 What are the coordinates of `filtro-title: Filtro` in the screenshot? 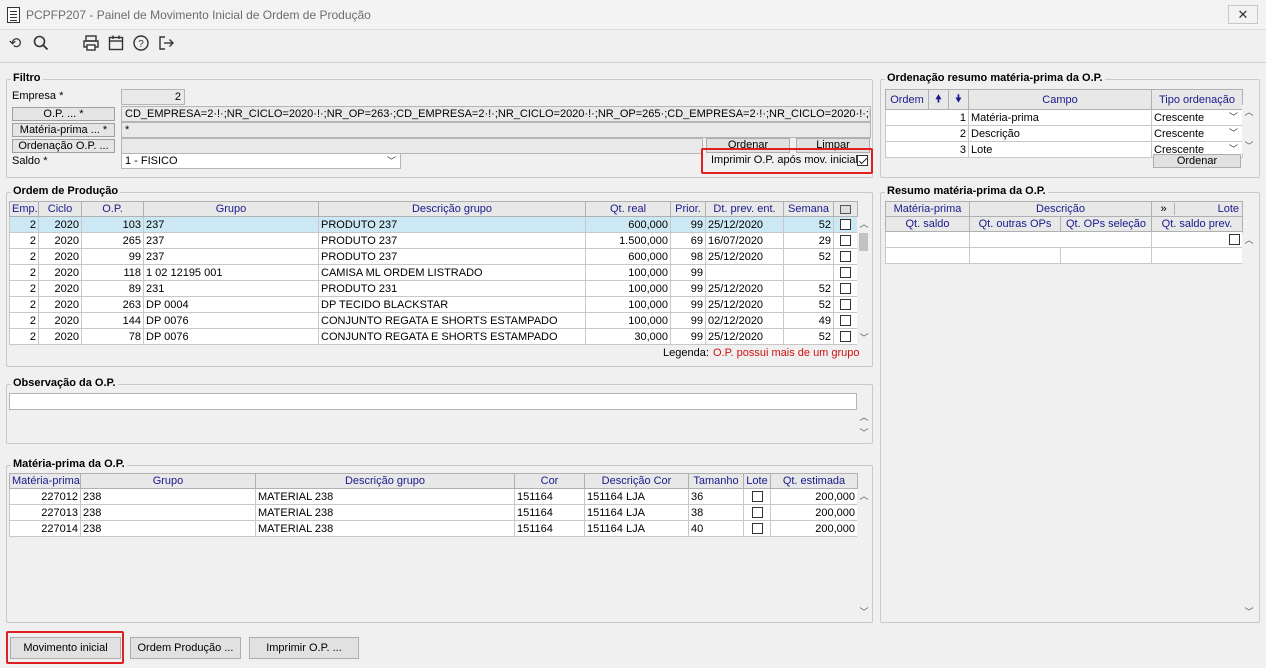 It's located at (27, 78).